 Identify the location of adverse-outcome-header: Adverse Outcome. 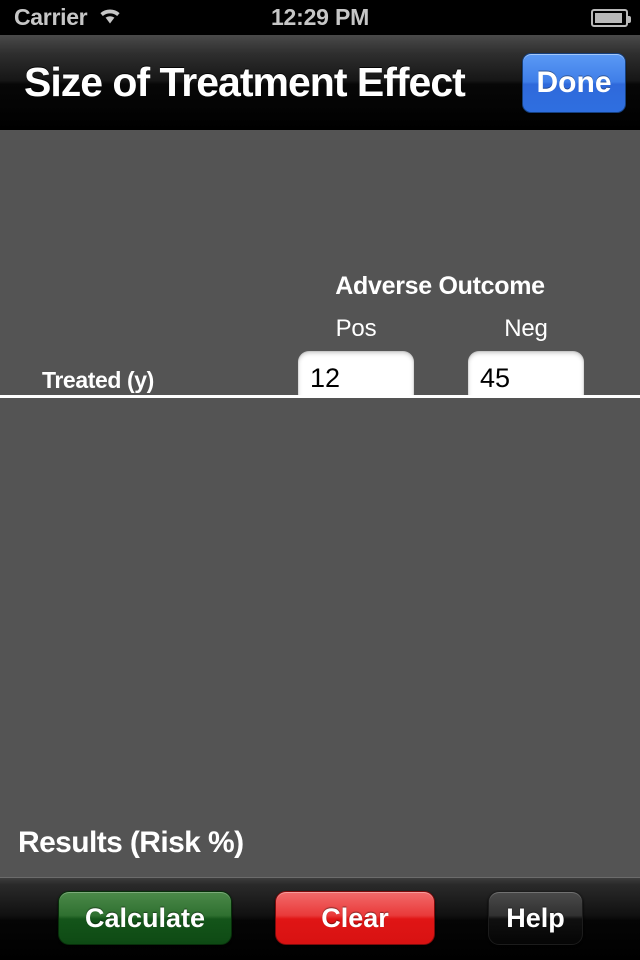
(440, 286).